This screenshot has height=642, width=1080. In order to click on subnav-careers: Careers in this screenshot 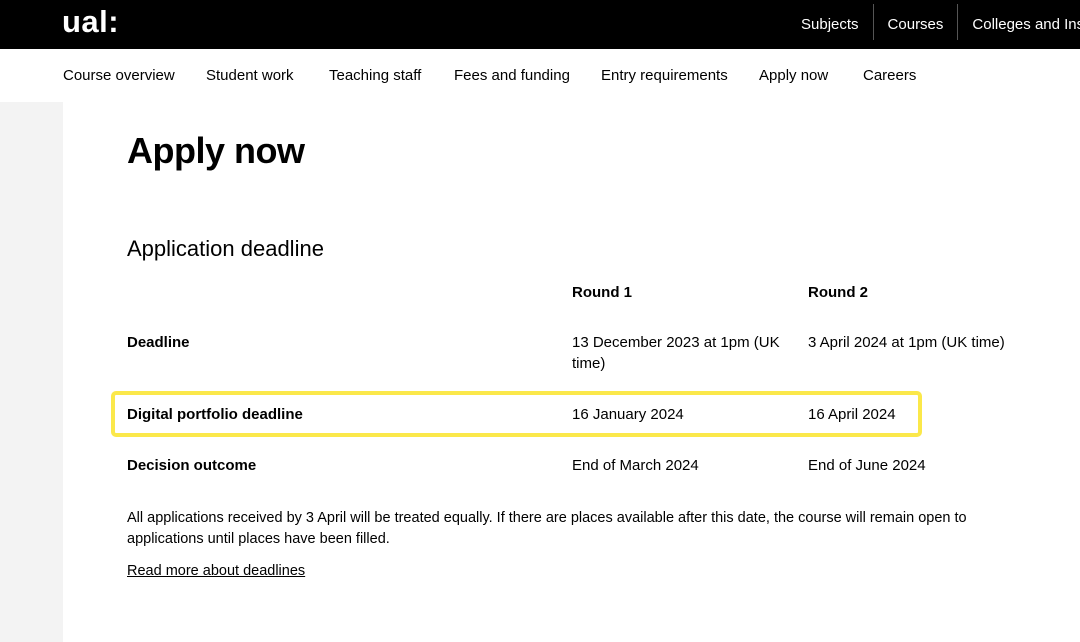, I will do `click(889, 75)`.